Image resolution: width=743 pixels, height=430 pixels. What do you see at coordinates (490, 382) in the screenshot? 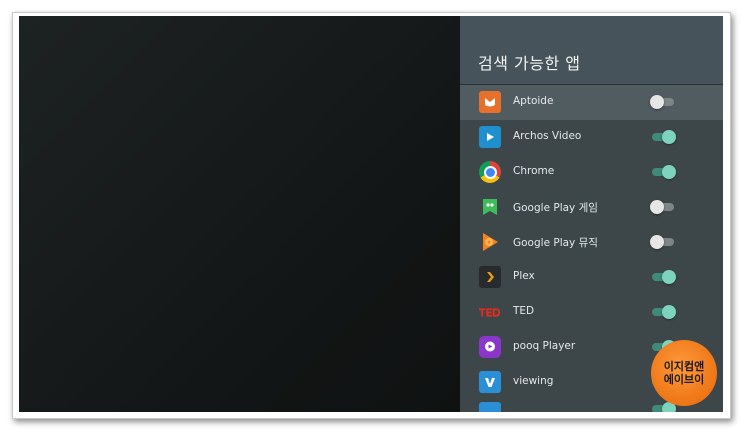
I see `viewing-icon` at bounding box center [490, 382].